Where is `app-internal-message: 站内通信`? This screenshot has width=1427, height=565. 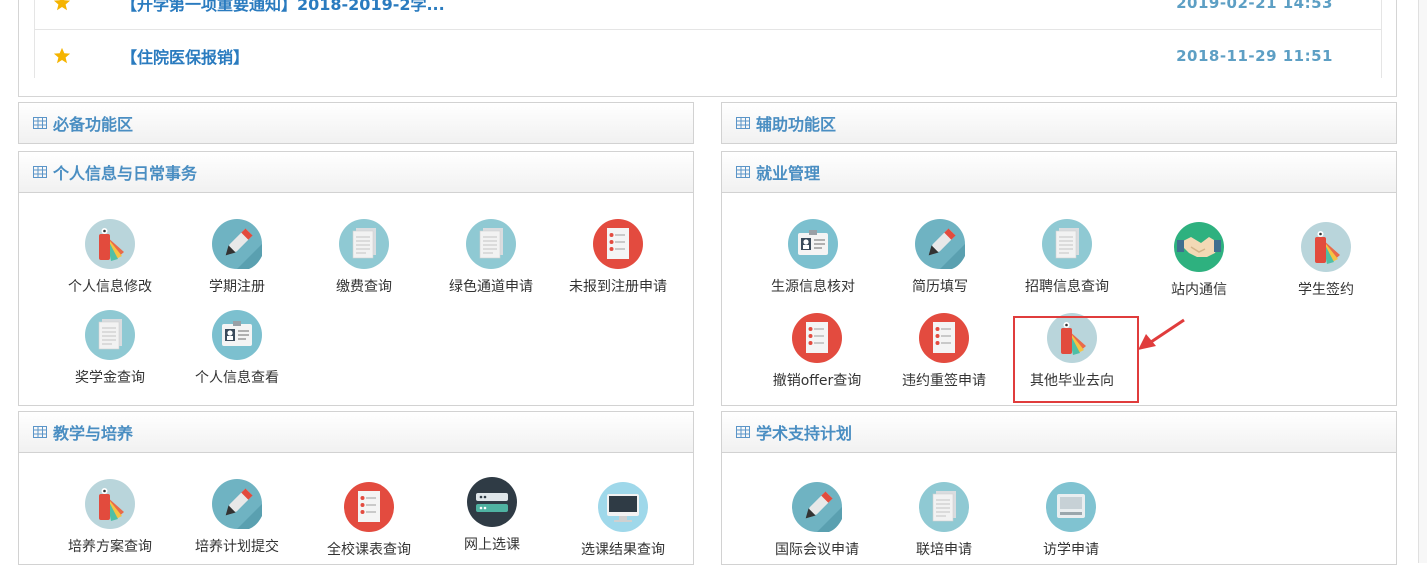
app-internal-message: 站内通信 is located at coordinates (1199, 260).